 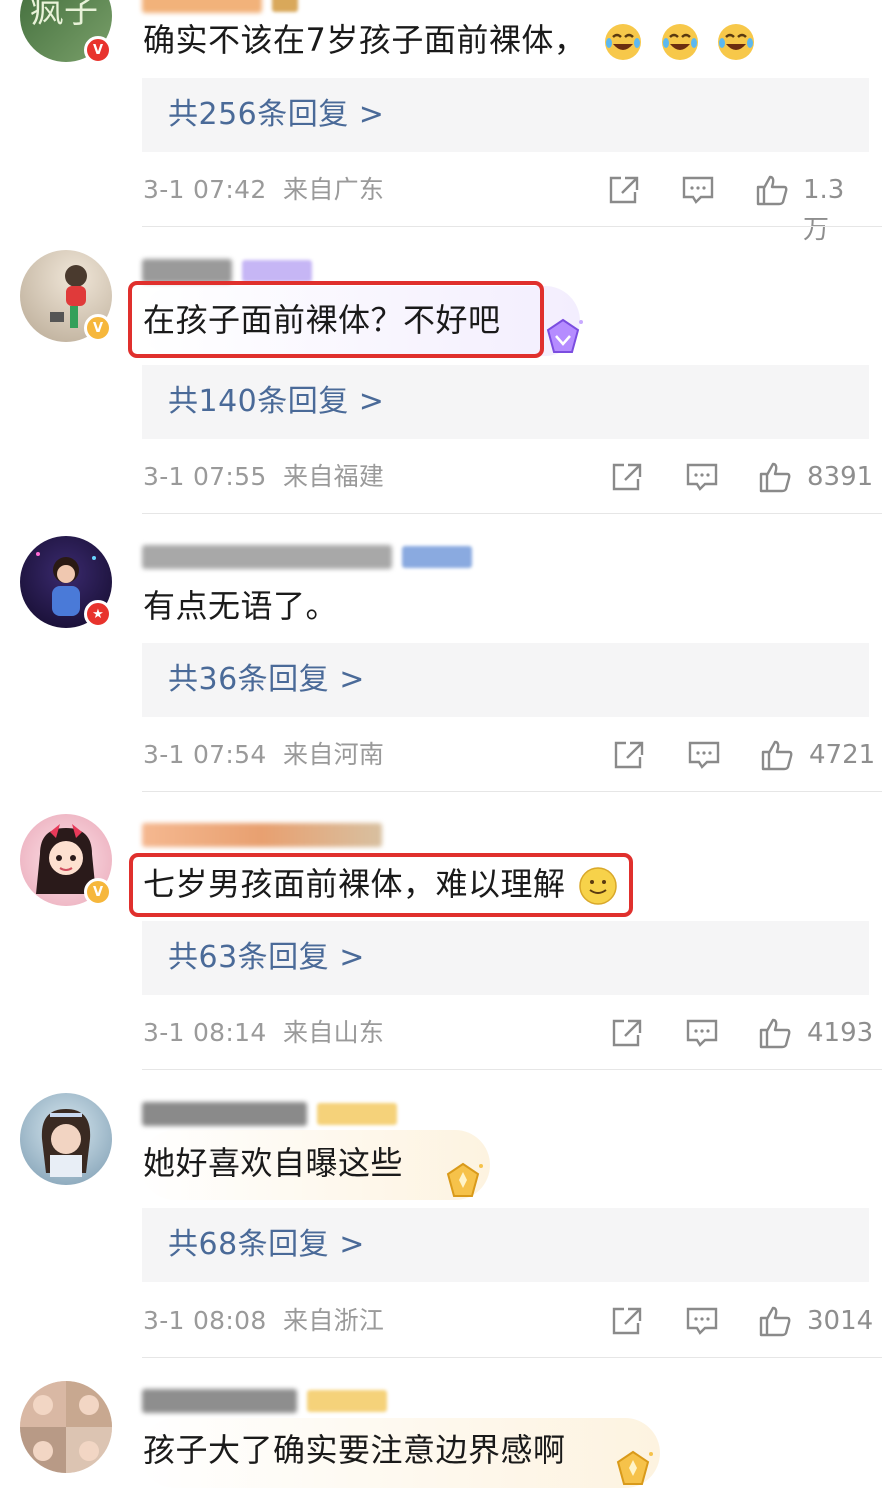 What do you see at coordinates (449, 40) in the screenshot?
I see `comment-text: 确实不该在7岁孩子面前裸体，` at bounding box center [449, 40].